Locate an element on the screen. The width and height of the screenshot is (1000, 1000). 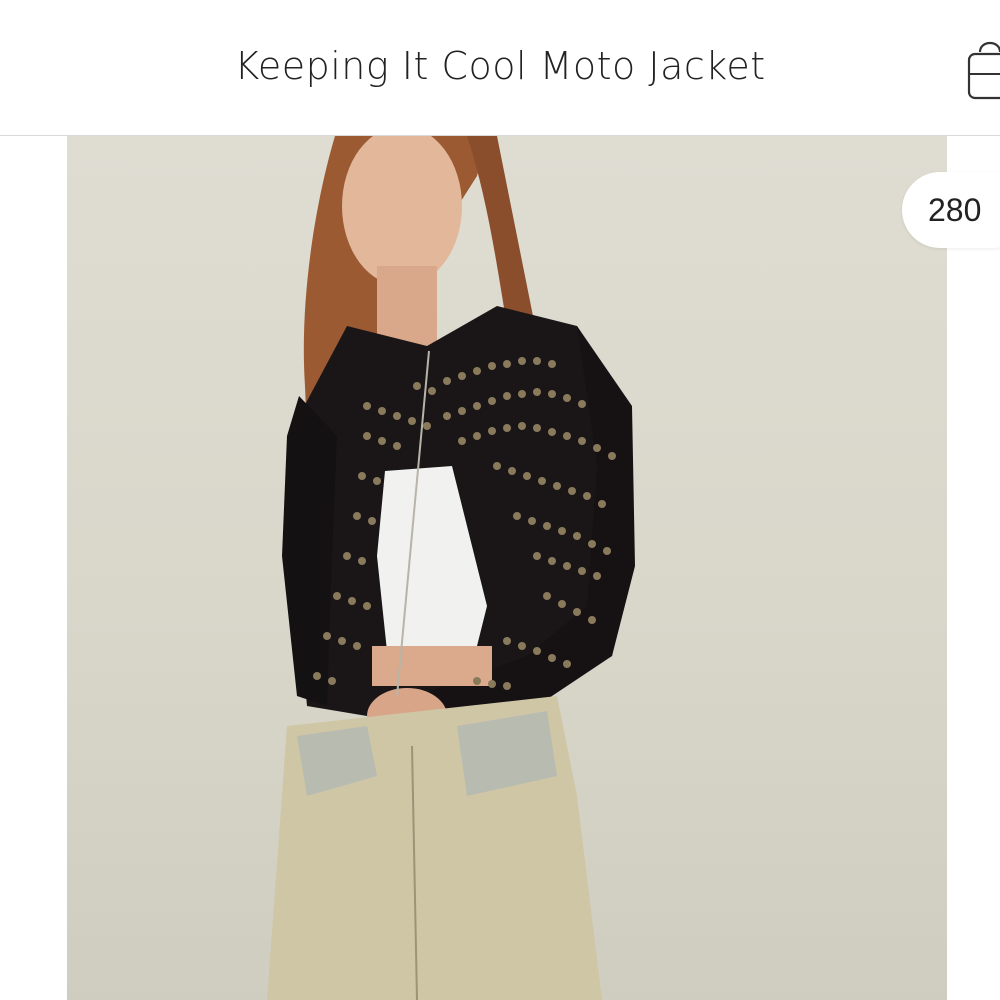
shopping-bag-icon is located at coordinates (983, 69).